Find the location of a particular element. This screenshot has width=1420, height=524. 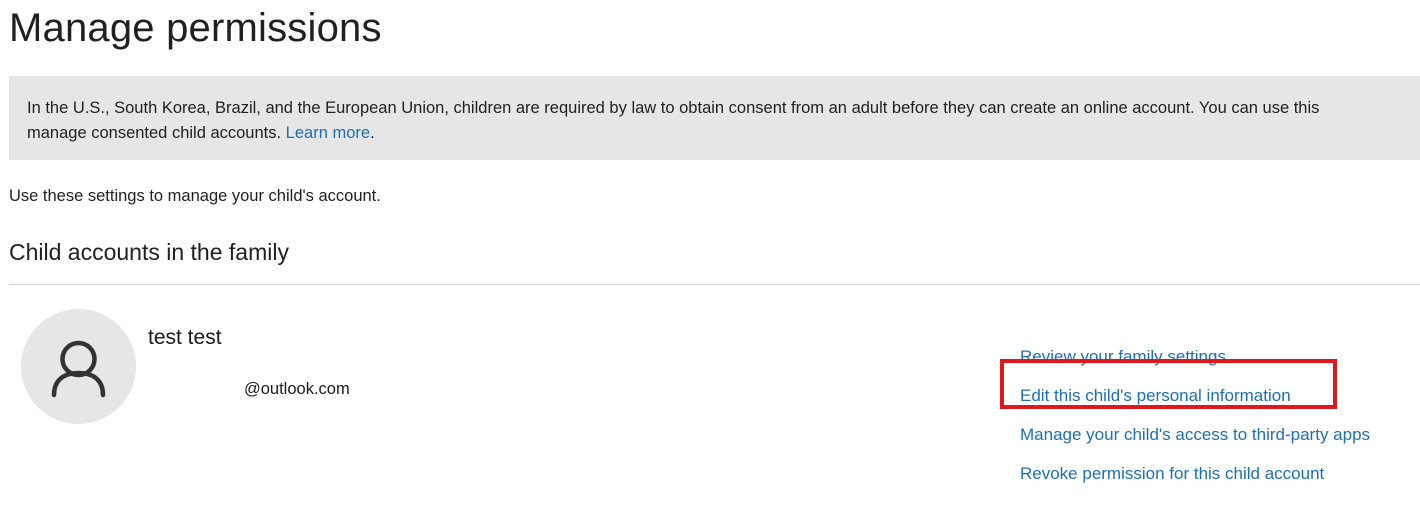

review-family-settings-link: Review your family settings is located at coordinates (1195, 356).